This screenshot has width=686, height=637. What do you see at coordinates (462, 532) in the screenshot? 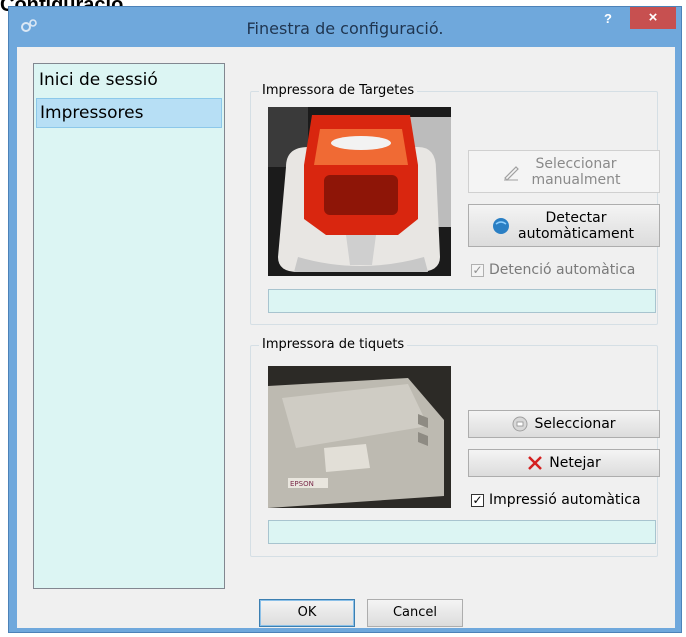
I see `ticket-printer-status-field` at bounding box center [462, 532].